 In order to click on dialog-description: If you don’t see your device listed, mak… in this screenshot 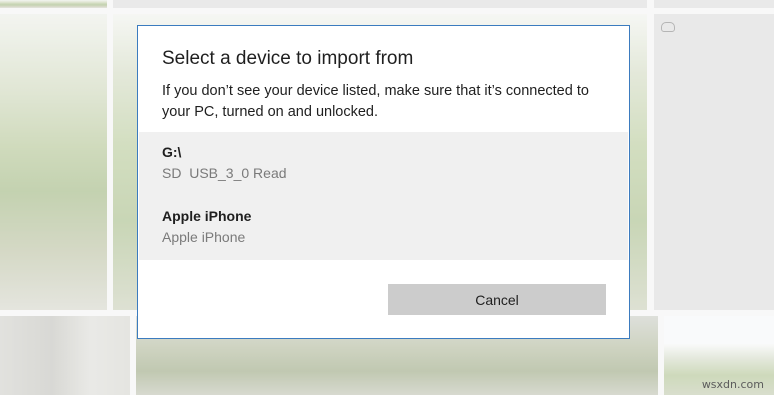, I will do `click(375, 101)`.